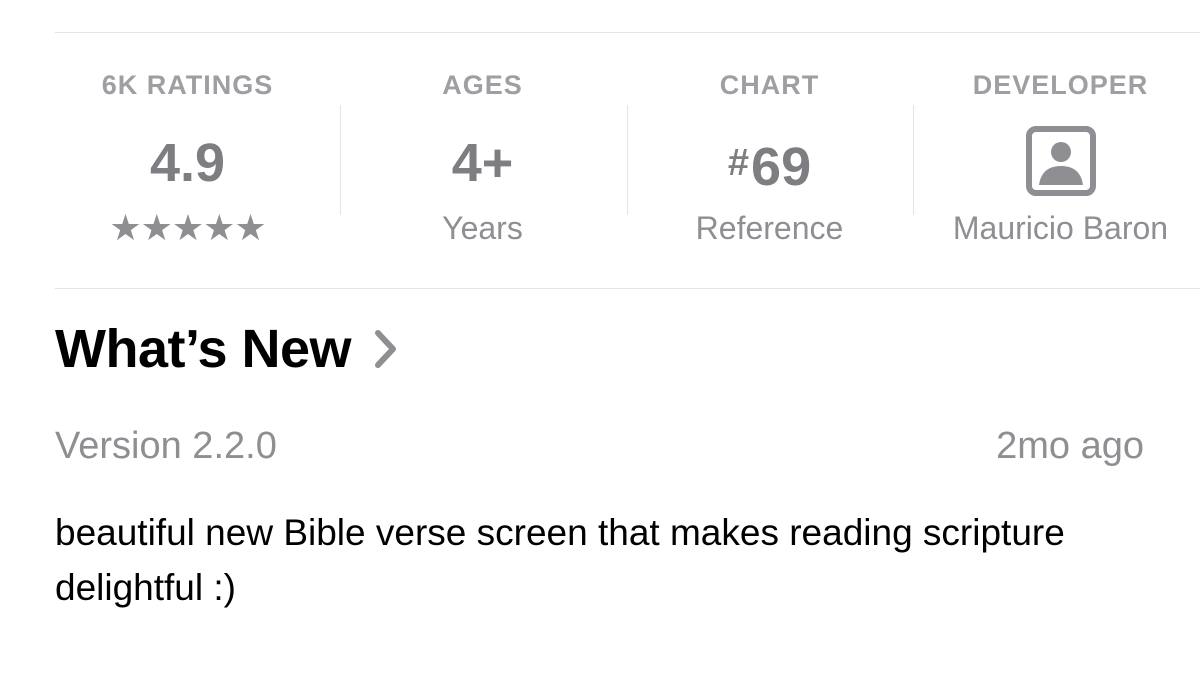 The width and height of the screenshot is (1200, 675). What do you see at coordinates (1060, 228) in the screenshot?
I see `developer-name: Mauricio Baron` at bounding box center [1060, 228].